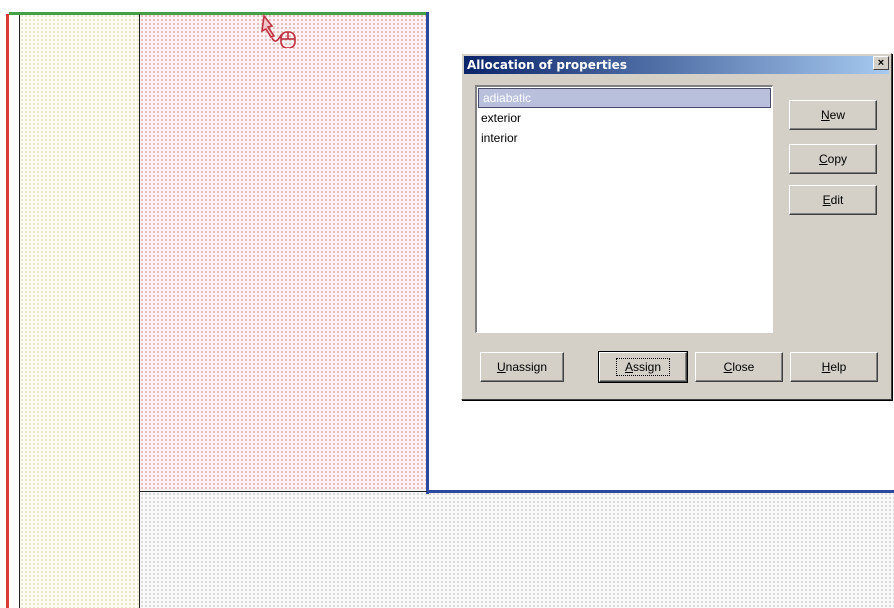  I want to click on divider-horizontal-line, so click(283, 491).